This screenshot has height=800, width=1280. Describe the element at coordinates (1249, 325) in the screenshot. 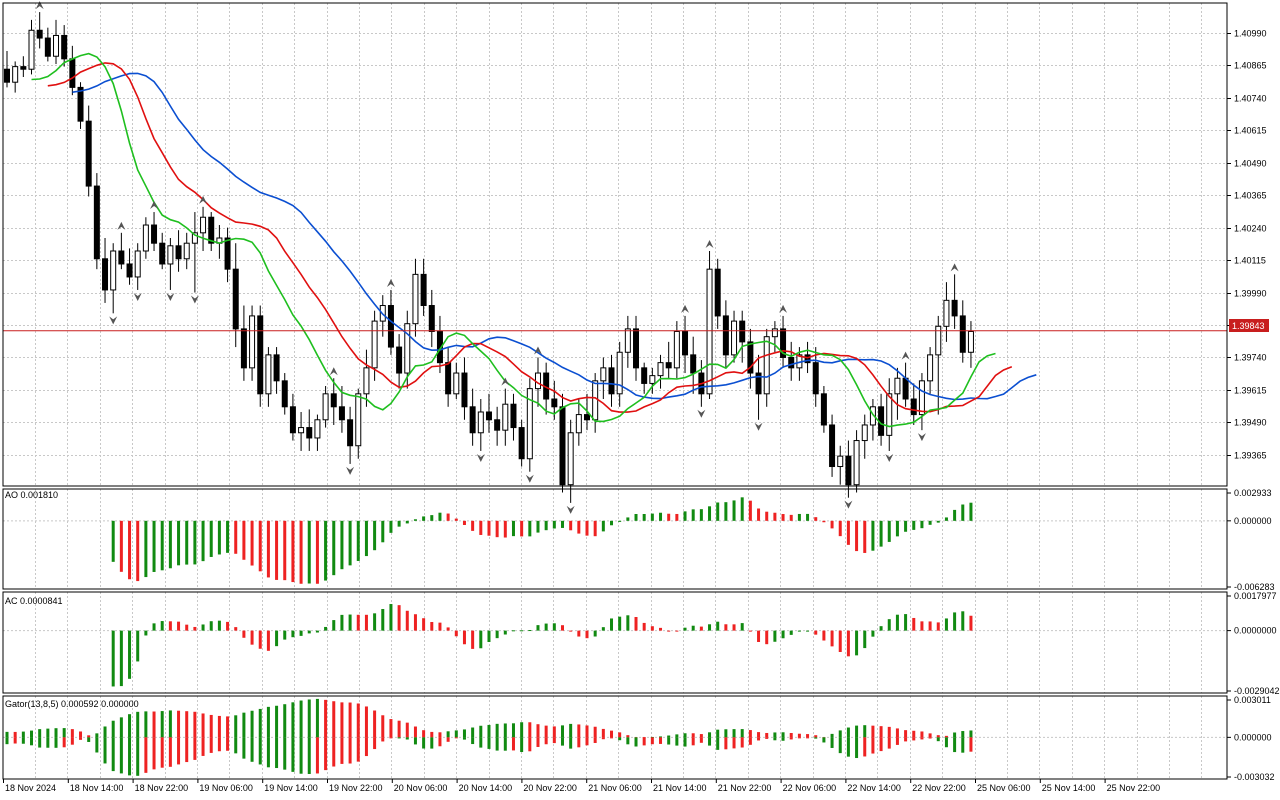

I see `current-price-badge: 1.39843` at that location.